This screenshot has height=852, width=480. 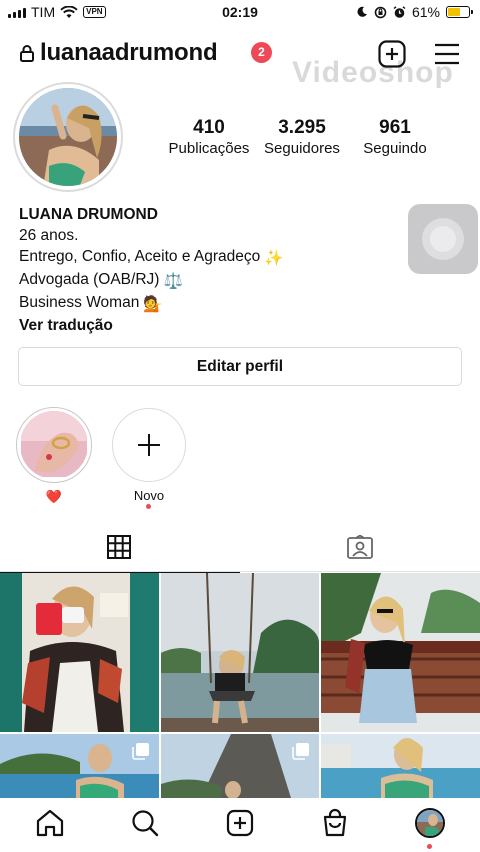 What do you see at coordinates (240, 62) in the screenshot?
I see `profile-header: luanaadrumond 2 Videoshop` at bounding box center [240, 62].